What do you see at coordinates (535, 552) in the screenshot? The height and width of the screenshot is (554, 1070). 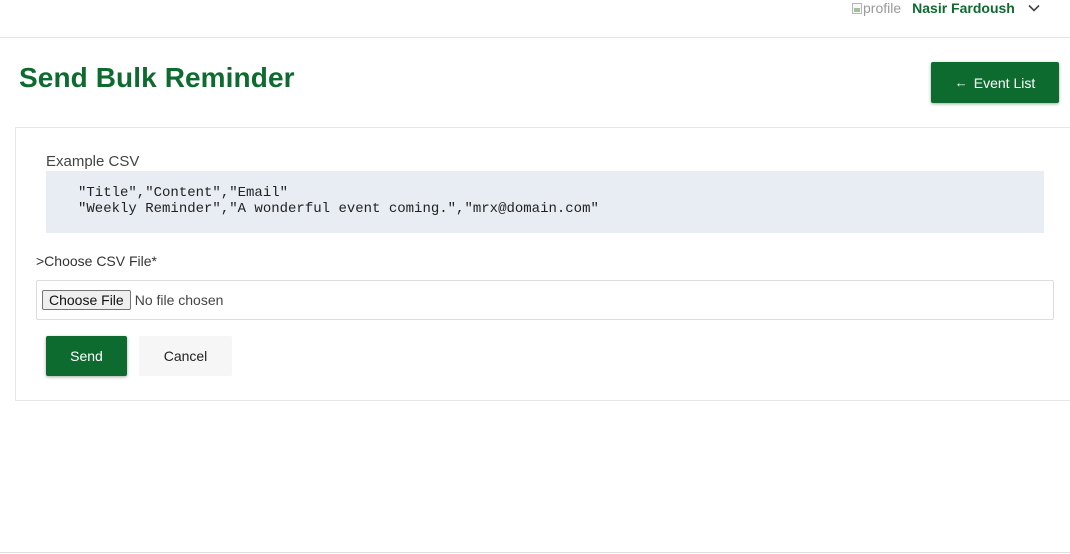 I see `footer-divider` at bounding box center [535, 552].